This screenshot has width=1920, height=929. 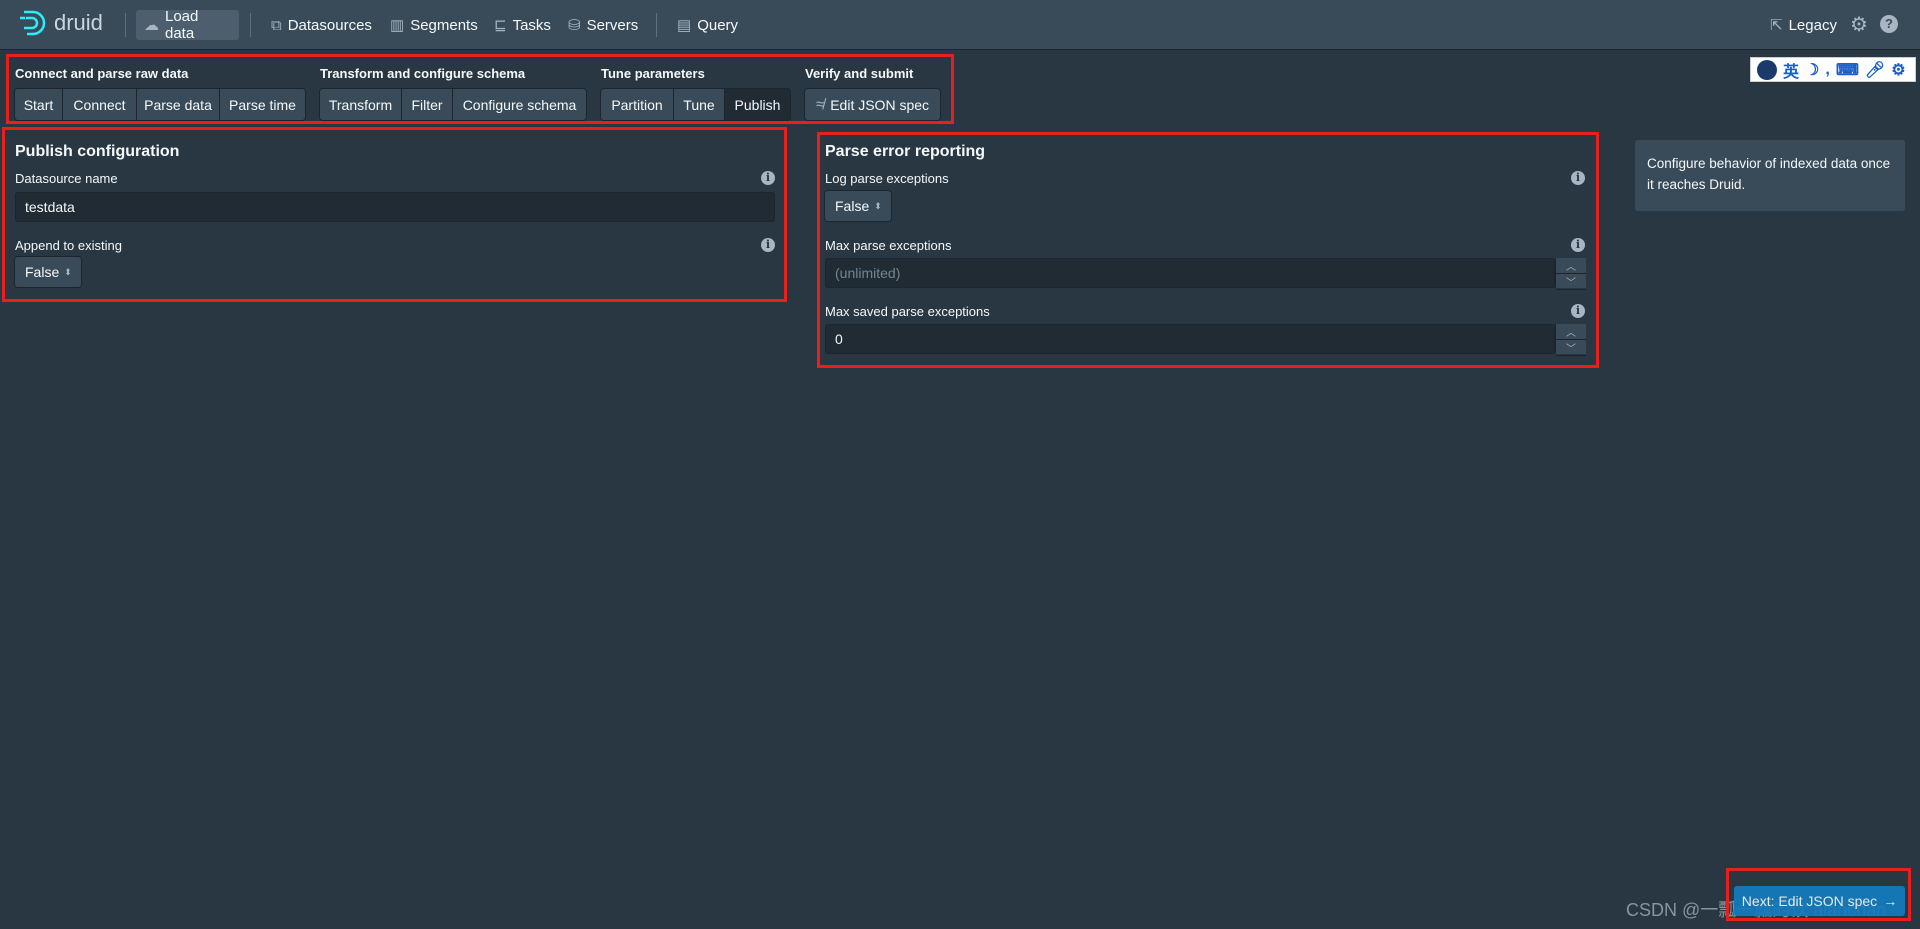 I want to click on nav-label: Load data, so click(x=182, y=25).